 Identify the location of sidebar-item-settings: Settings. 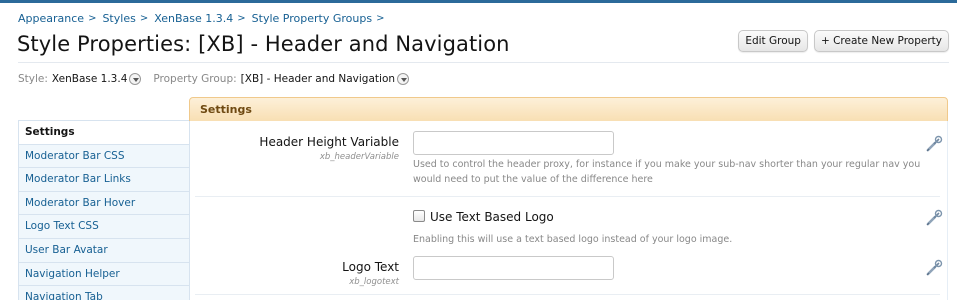
(104, 133).